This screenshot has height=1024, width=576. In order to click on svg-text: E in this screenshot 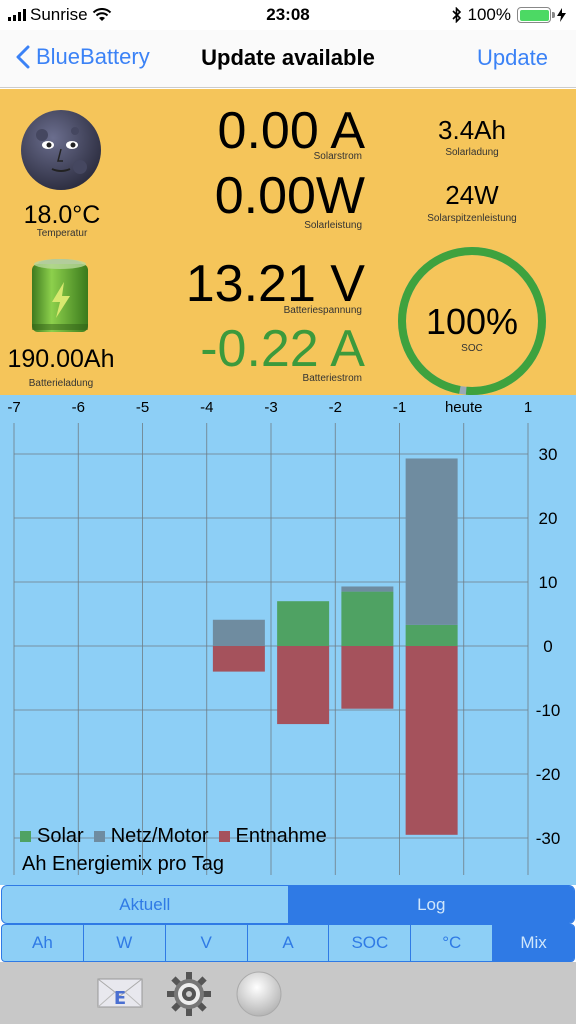, I will do `click(120, 998)`.